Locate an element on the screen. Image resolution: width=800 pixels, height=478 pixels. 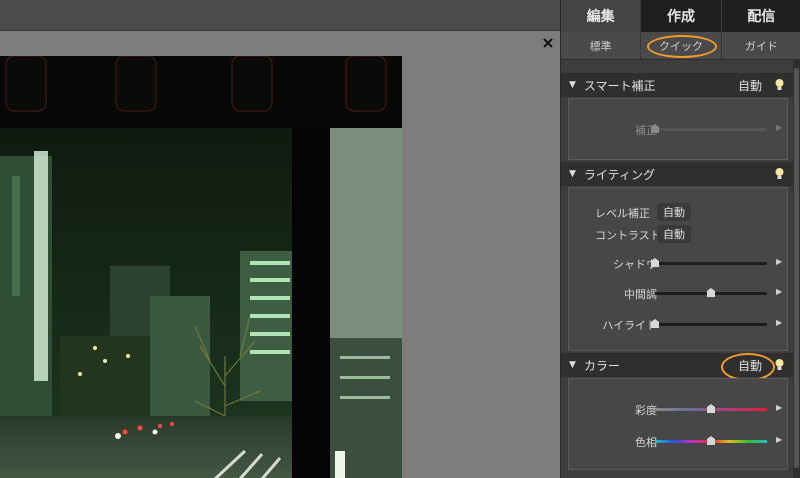
mode-tab-bar: 編集 作成 配信 is located at coordinates (680, 16).